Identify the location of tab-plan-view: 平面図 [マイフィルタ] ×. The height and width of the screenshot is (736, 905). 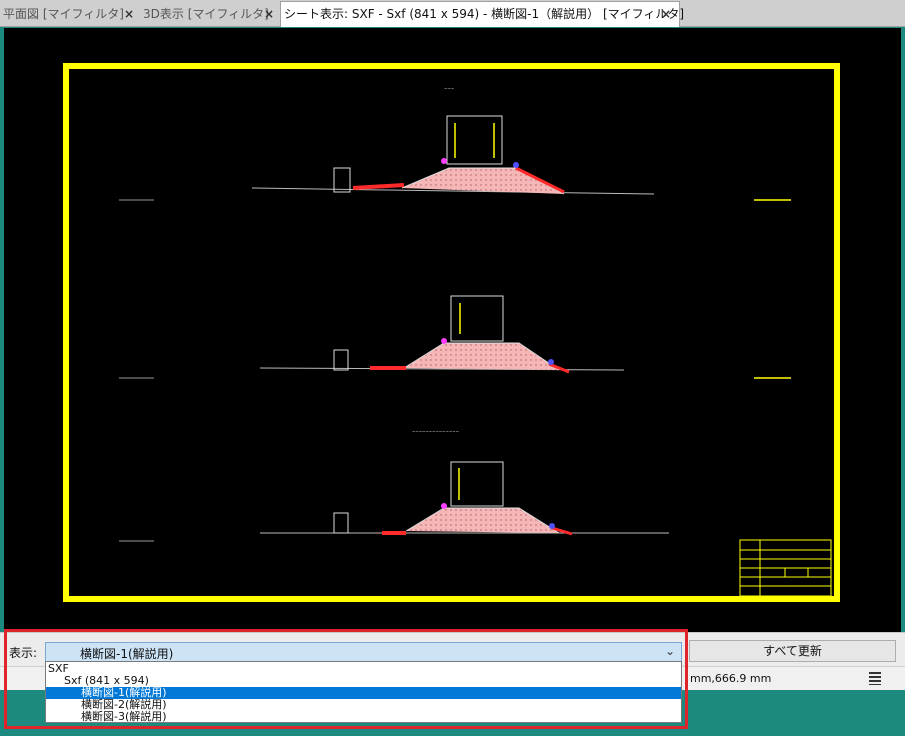
(70, 14).